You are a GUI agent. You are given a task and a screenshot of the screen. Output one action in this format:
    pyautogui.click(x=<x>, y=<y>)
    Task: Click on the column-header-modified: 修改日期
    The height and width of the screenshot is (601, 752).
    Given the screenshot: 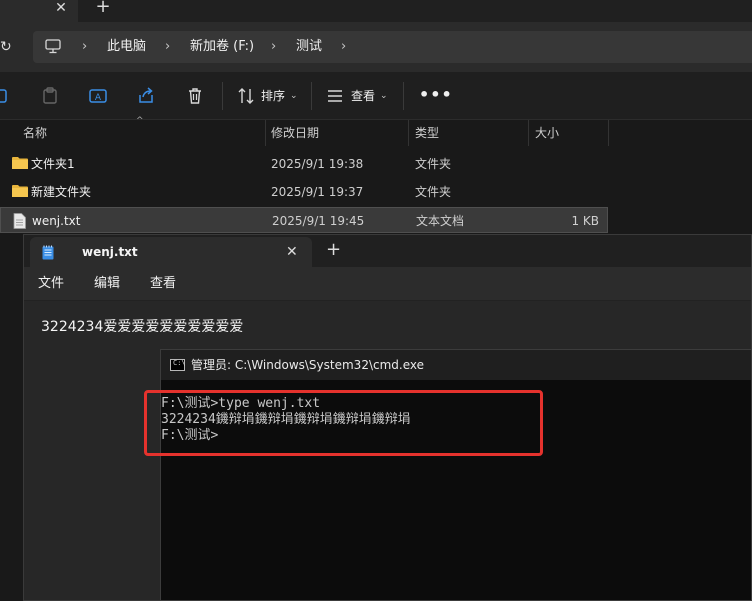 What is the action you would take?
    pyautogui.click(x=295, y=133)
    